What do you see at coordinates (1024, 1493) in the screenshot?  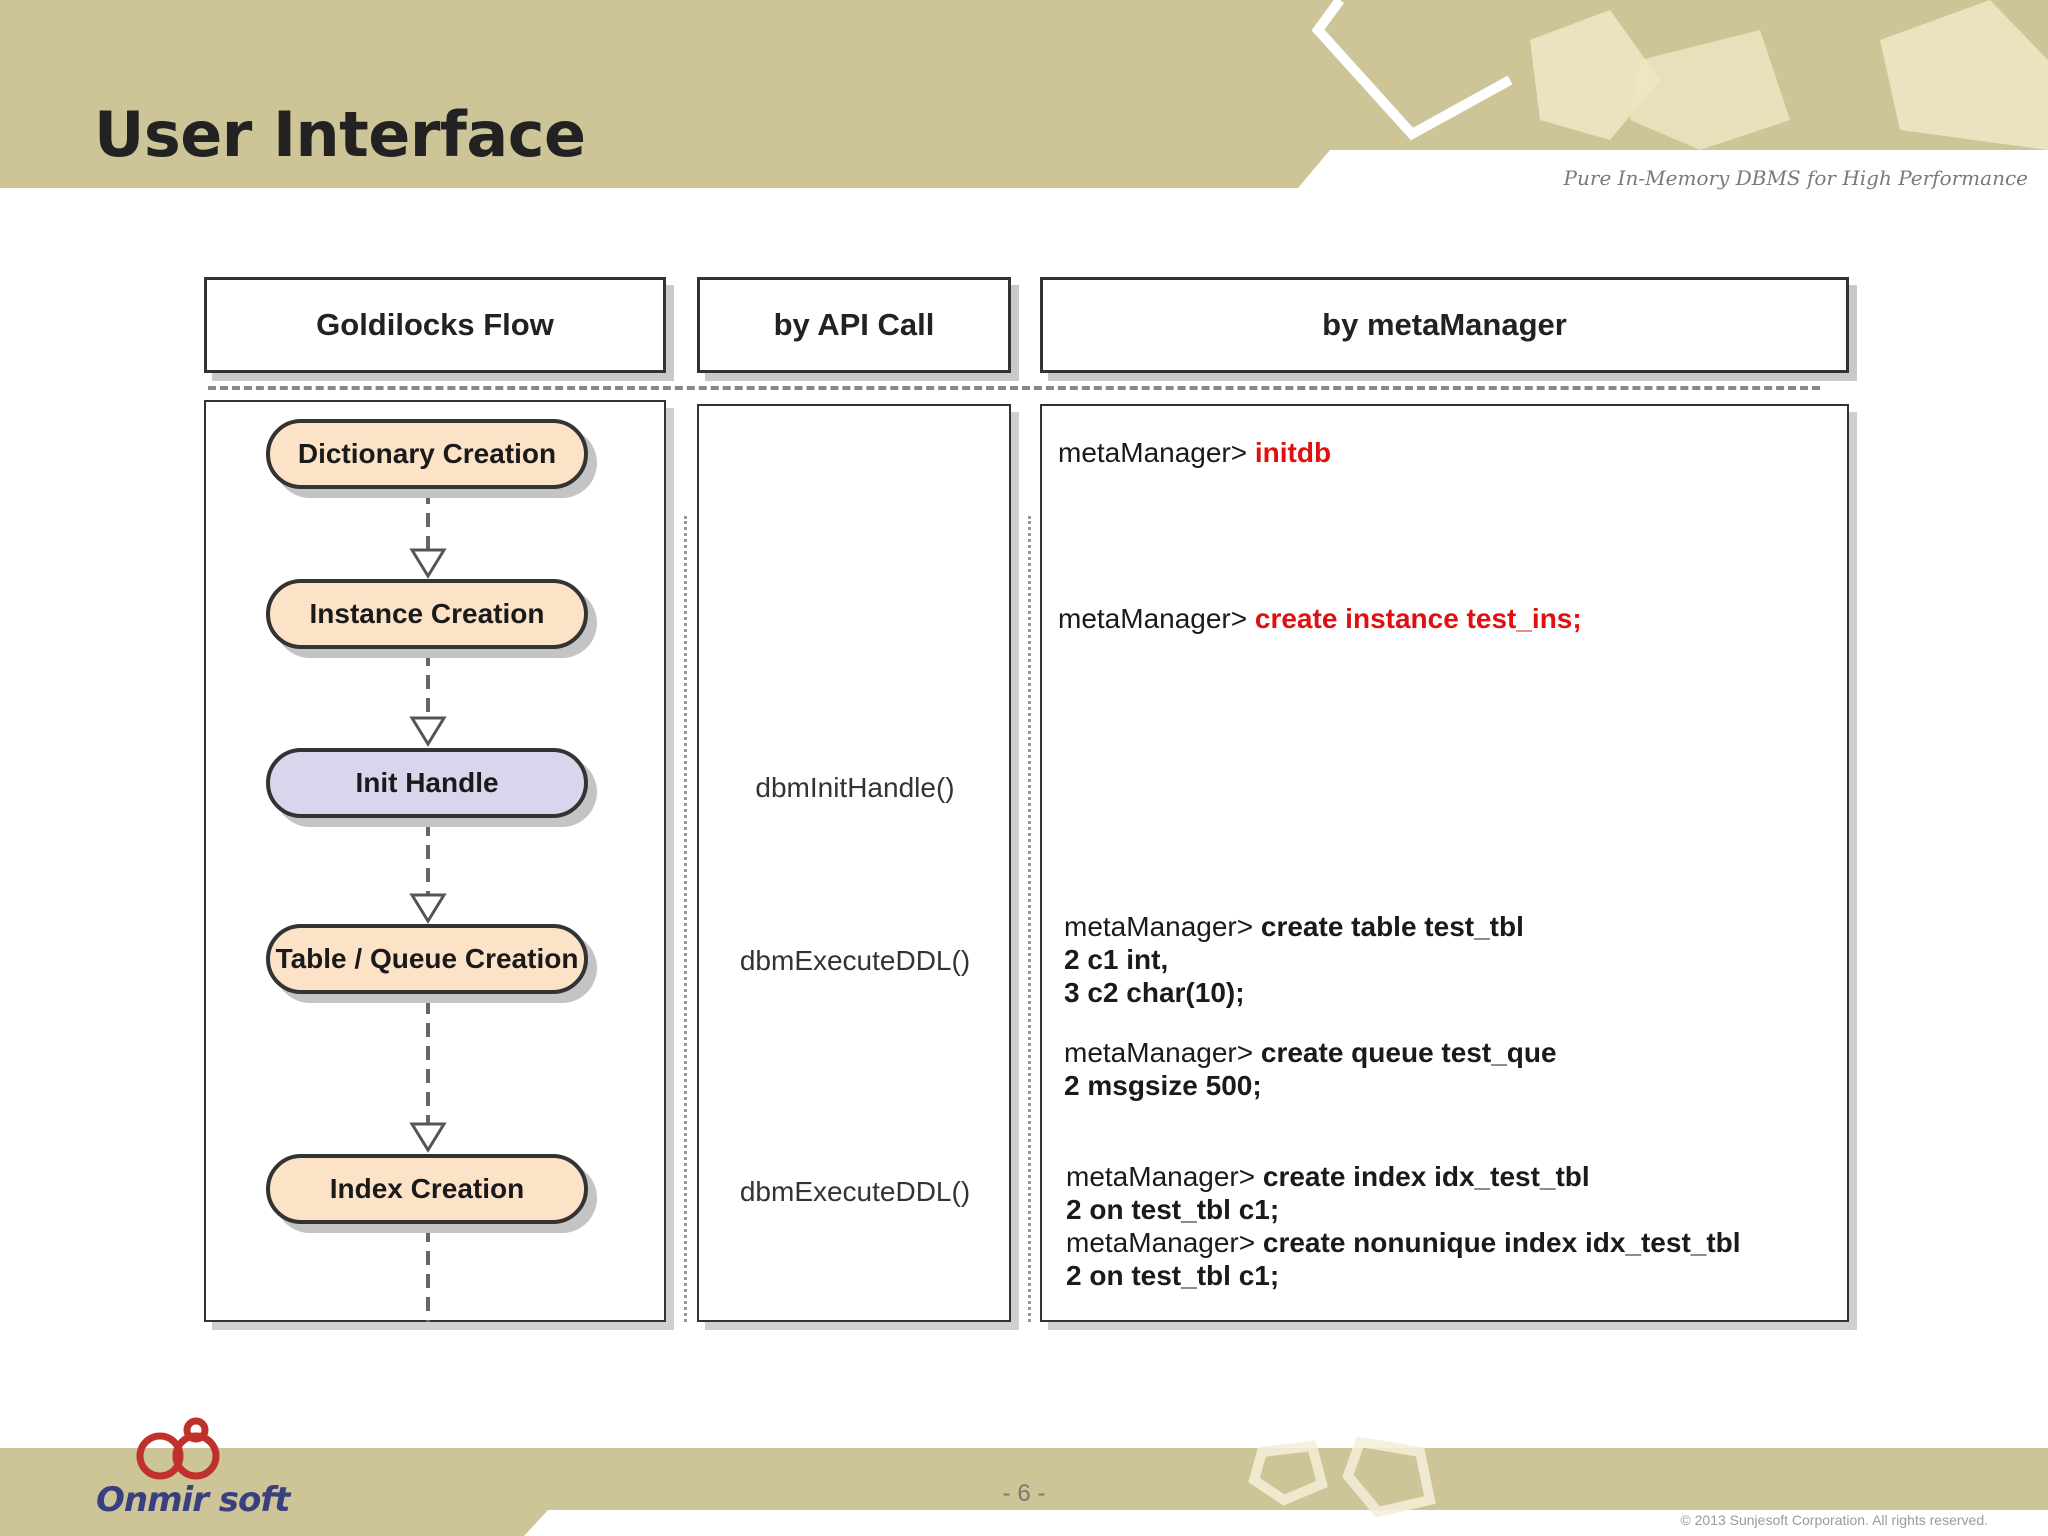 I see `page-number: - 6 -` at bounding box center [1024, 1493].